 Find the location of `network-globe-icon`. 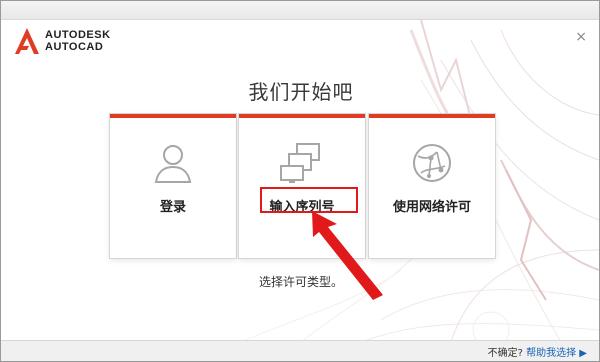

network-globe-icon is located at coordinates (432, 163).